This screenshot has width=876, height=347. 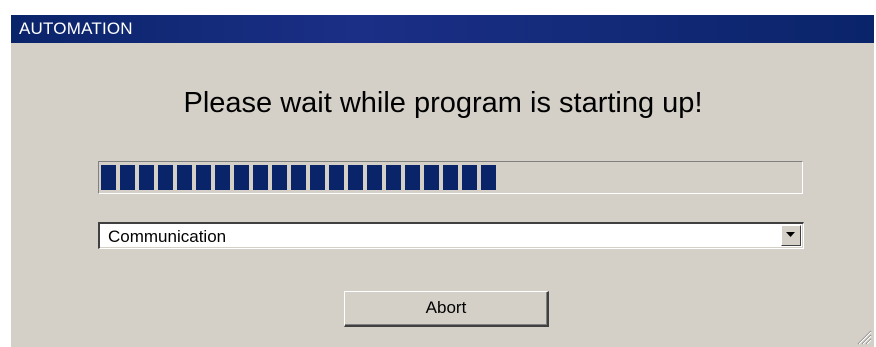 What do you see at coordinates (167, 236) in the screenshot?
I see `dropdown-selected-value: Communication` at bounding box center [167, 236].